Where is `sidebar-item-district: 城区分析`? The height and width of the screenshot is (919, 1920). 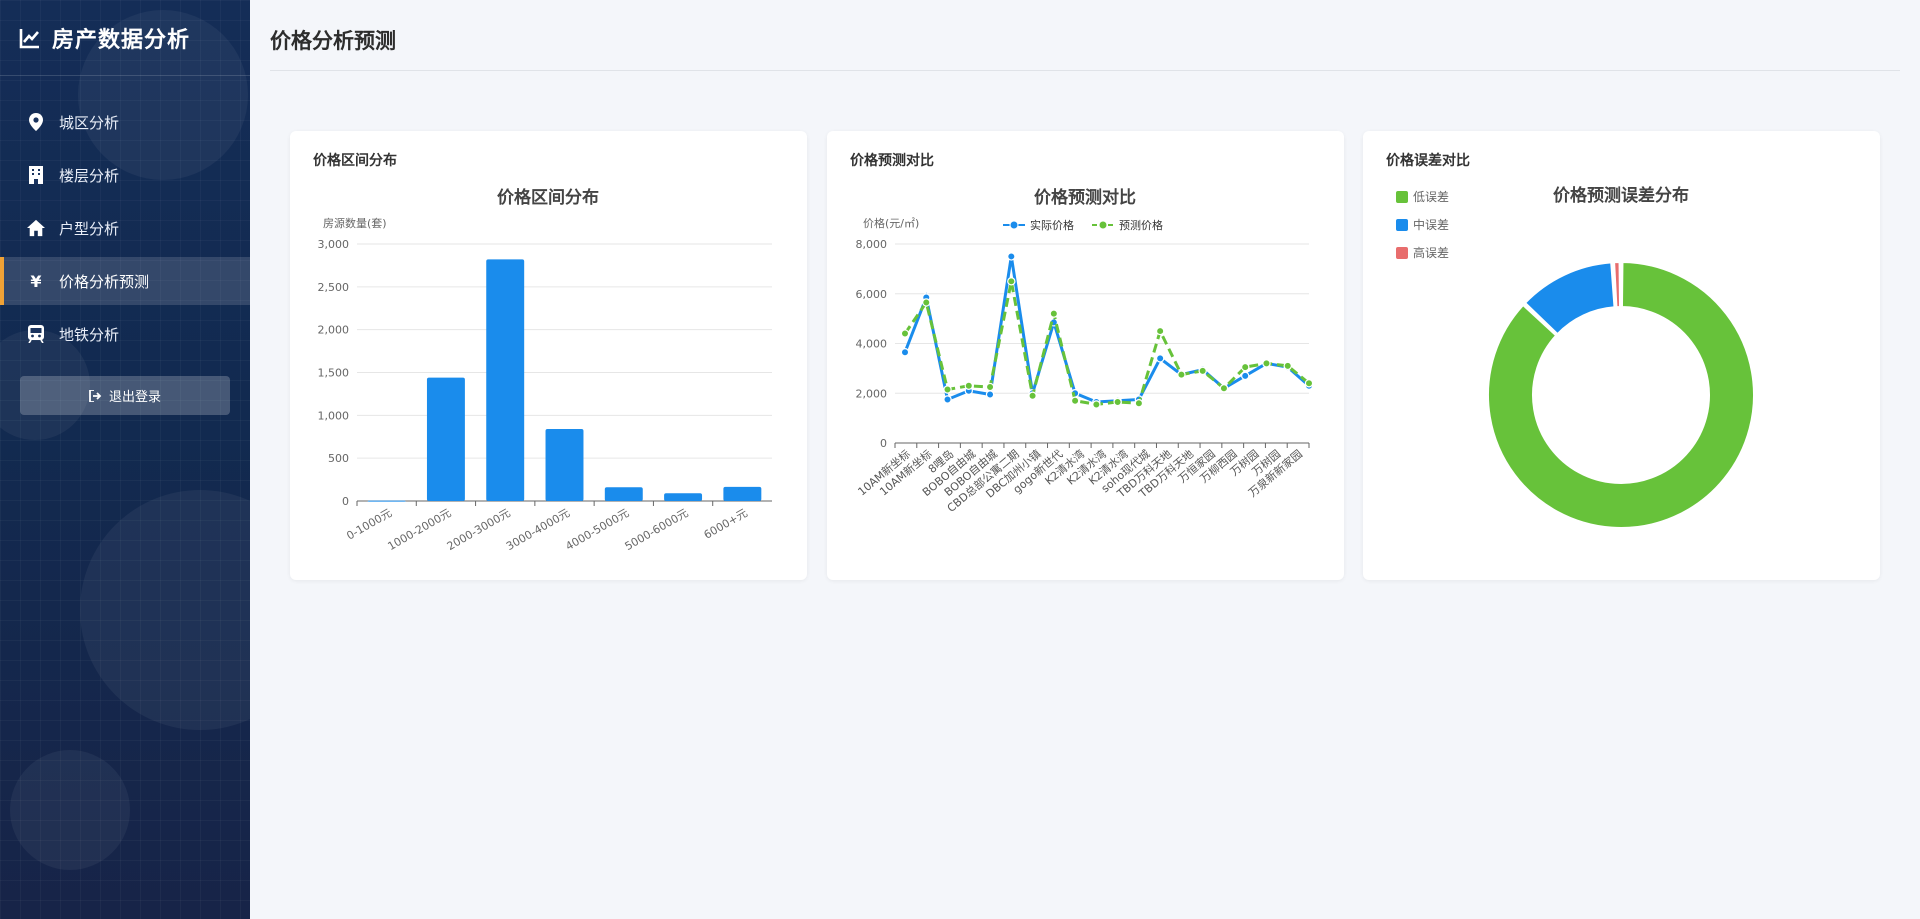
sidebar-item-district: 城区分析 is located at coordinates (125, 122).